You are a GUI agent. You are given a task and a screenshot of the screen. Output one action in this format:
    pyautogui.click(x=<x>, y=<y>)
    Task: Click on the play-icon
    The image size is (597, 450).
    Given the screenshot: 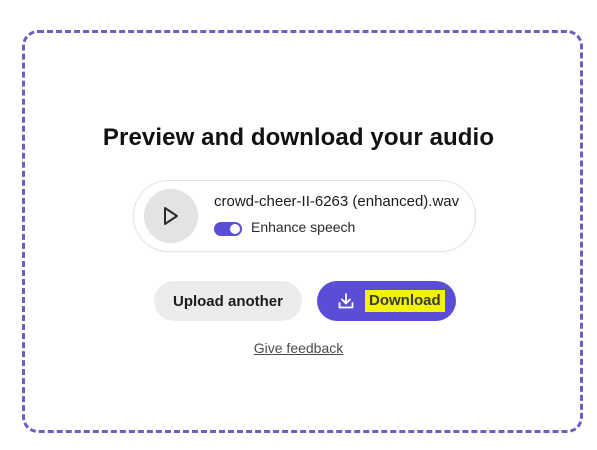 What is the action you would take?
    pyautogui.click(x=171, y=216)
    